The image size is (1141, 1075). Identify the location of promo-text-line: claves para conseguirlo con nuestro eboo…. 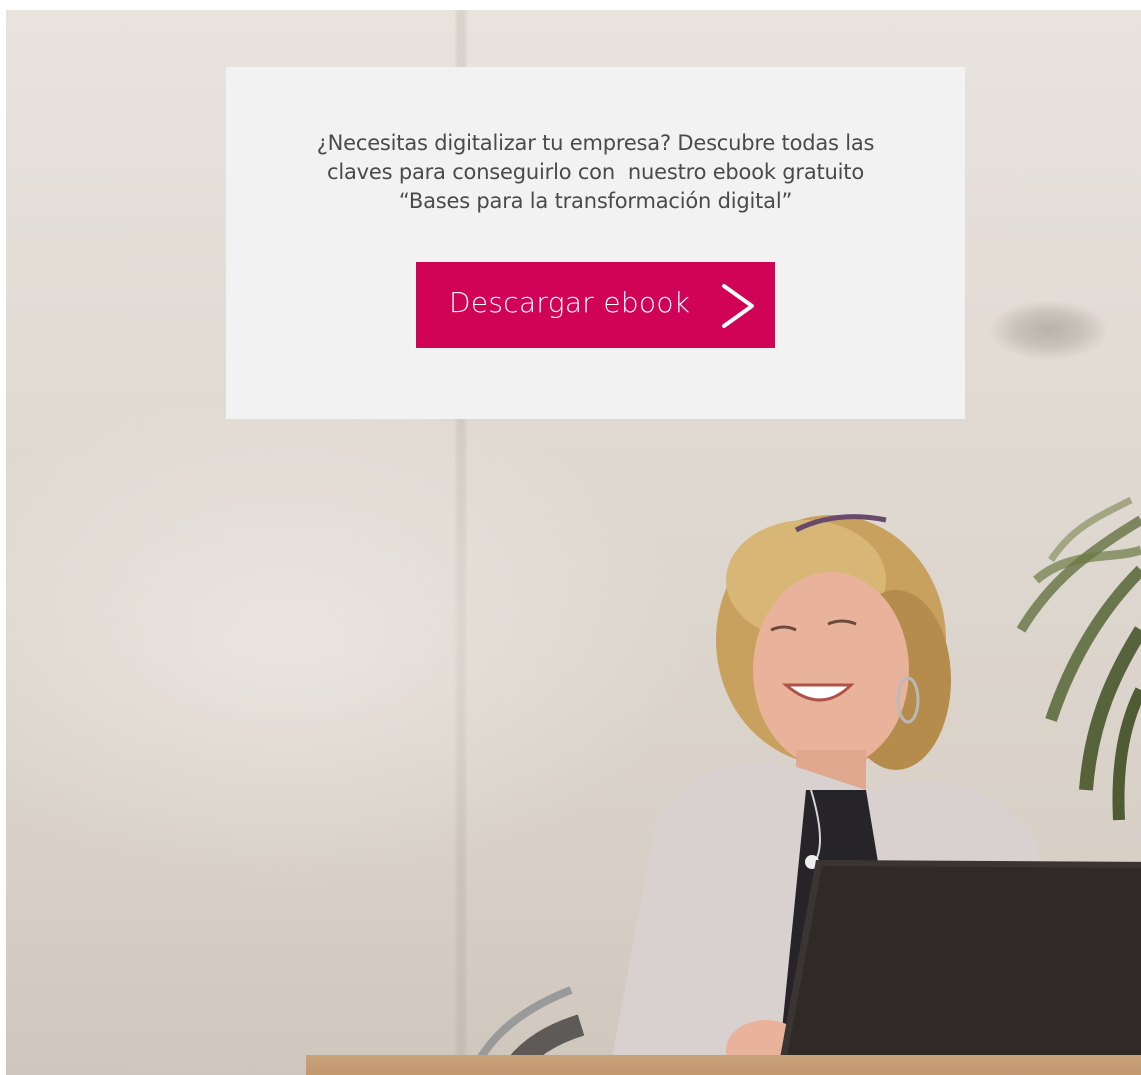
(595, 172).